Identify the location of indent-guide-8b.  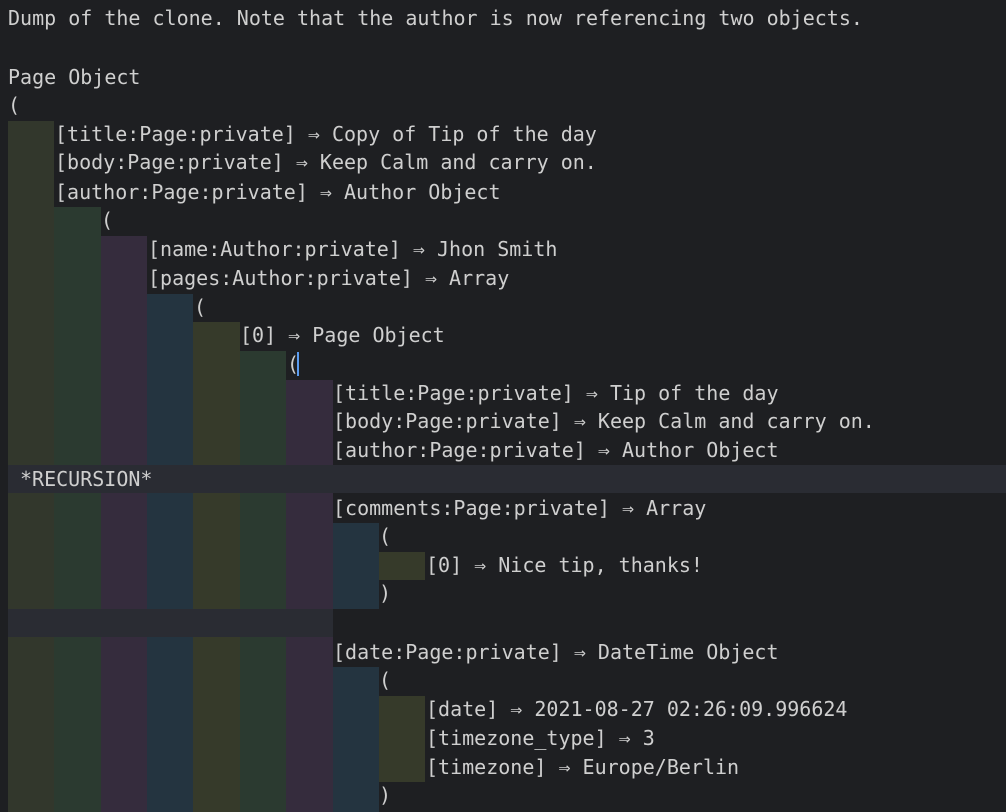
(356, 739).